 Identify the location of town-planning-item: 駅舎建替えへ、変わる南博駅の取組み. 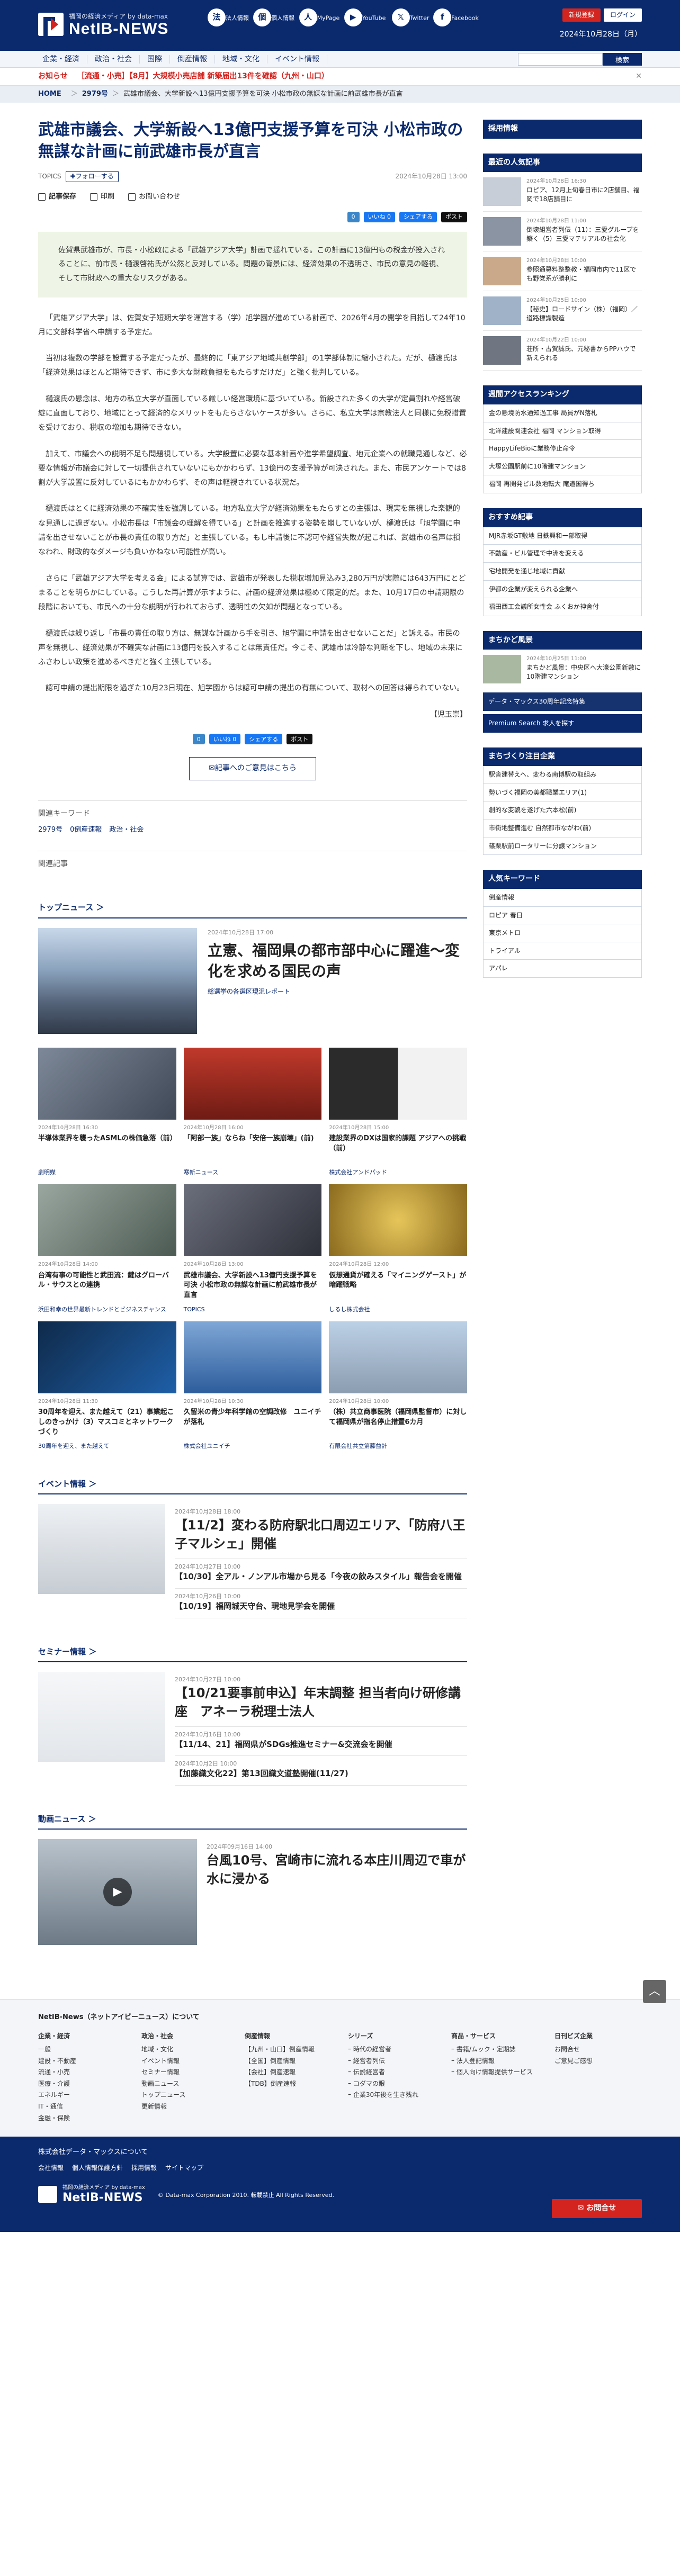
(562, 775).